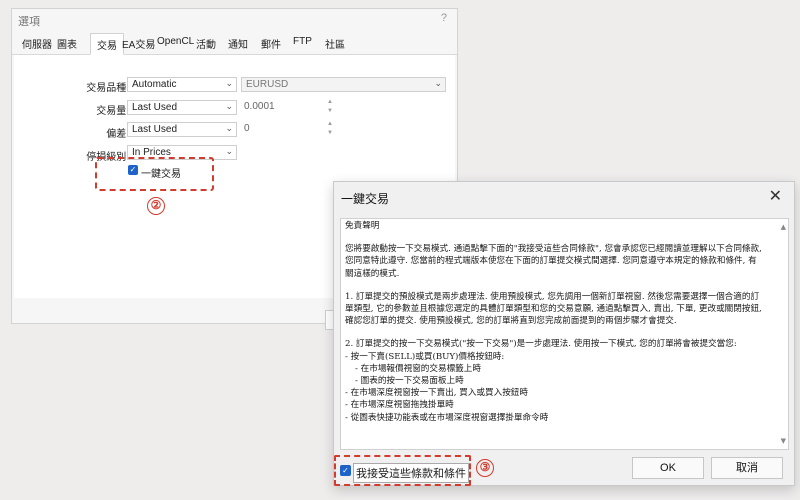 Image resolution: width=800 pixels, height=500 pixels. I want to click on tab-notifications: 通知, so click(238, 43).